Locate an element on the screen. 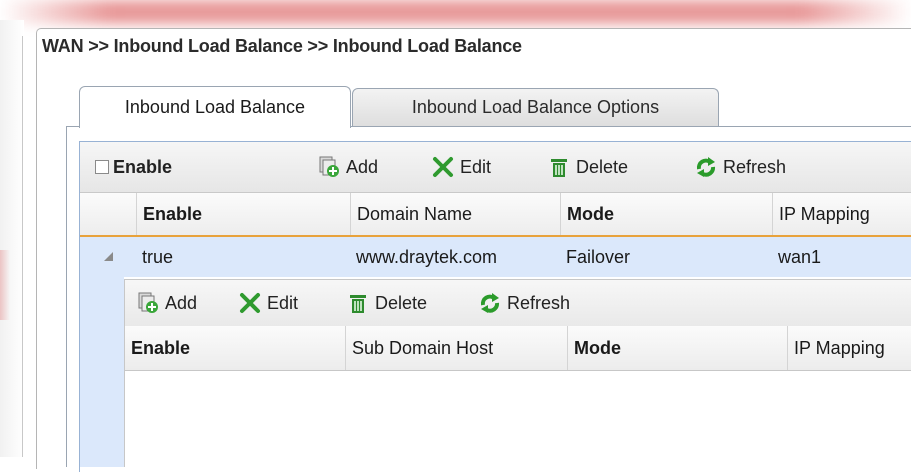  enable-checkbox-item: Enable is located at coordinates (133, 167).